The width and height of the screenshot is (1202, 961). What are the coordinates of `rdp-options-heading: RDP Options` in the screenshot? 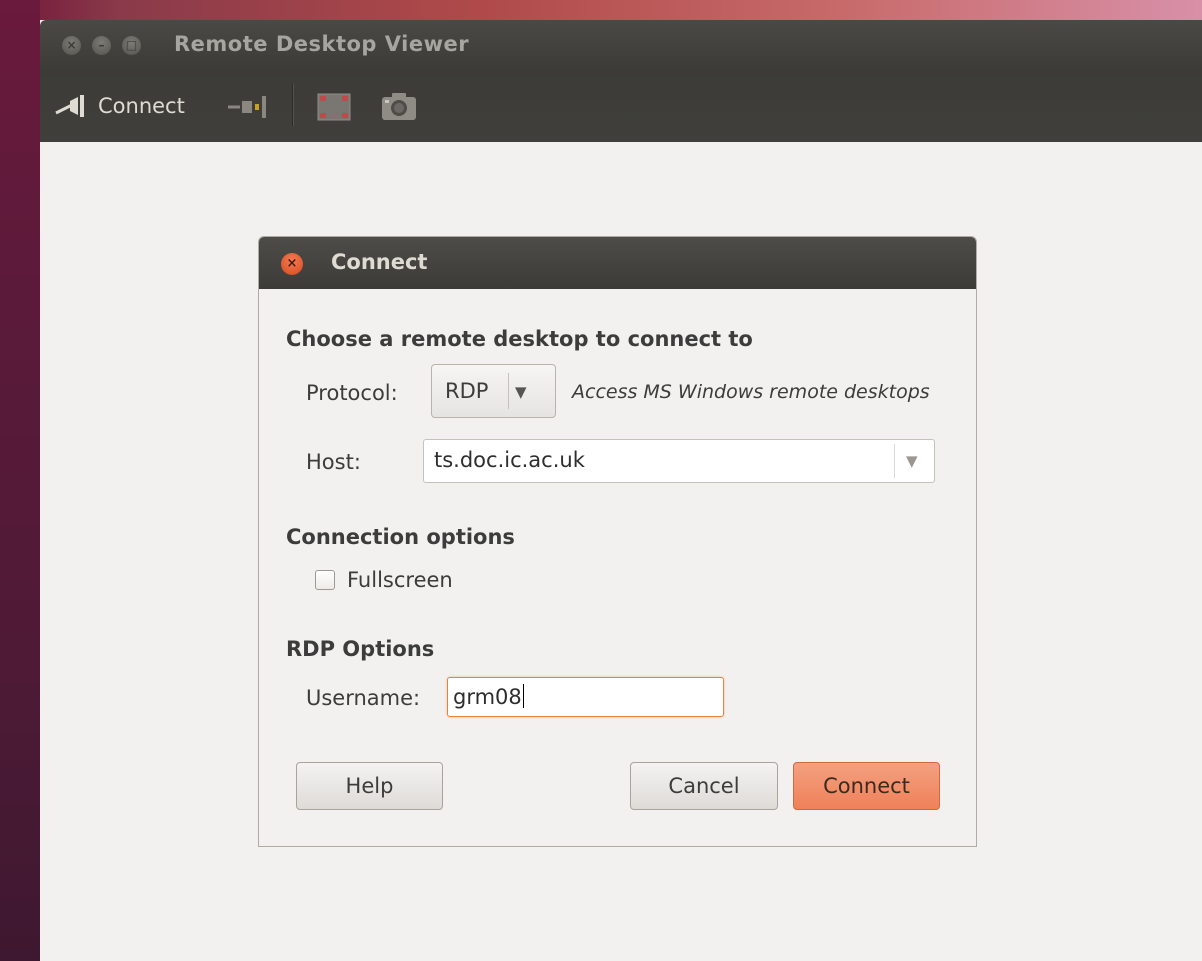 It's located at (360, 649).